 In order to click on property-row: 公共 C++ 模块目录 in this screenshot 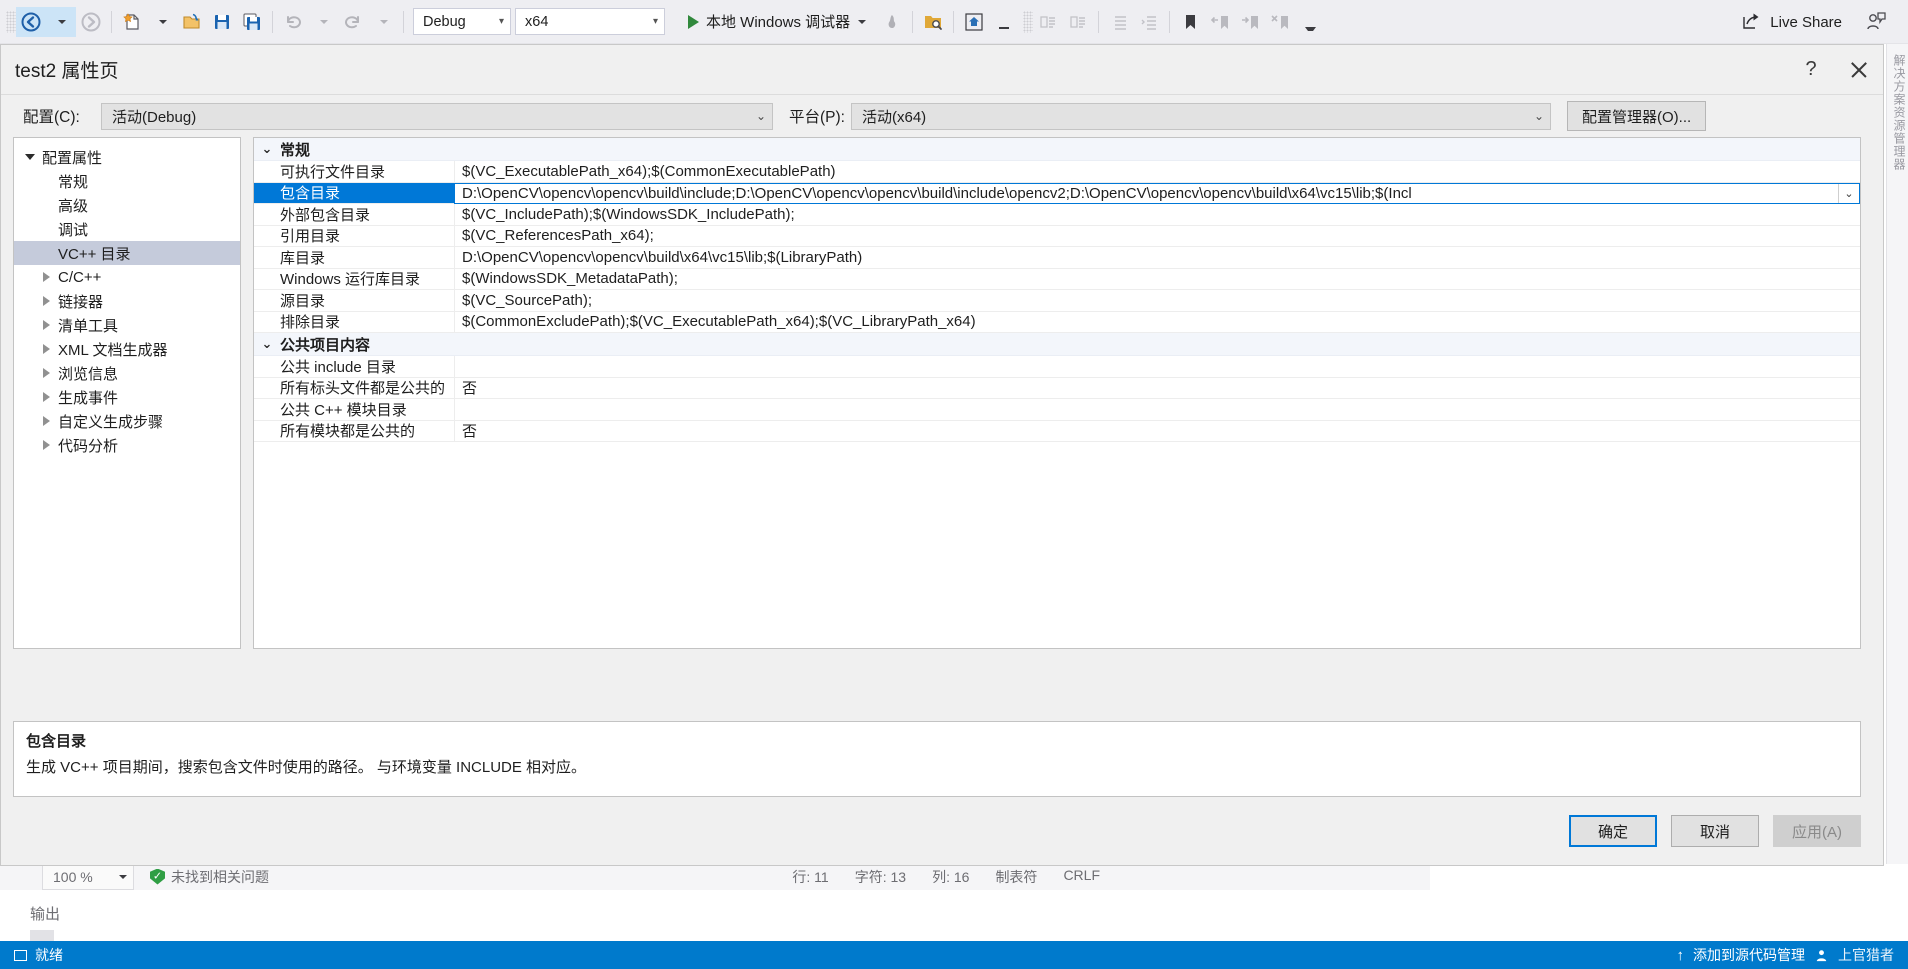, I will do `click(1057, 410)`.